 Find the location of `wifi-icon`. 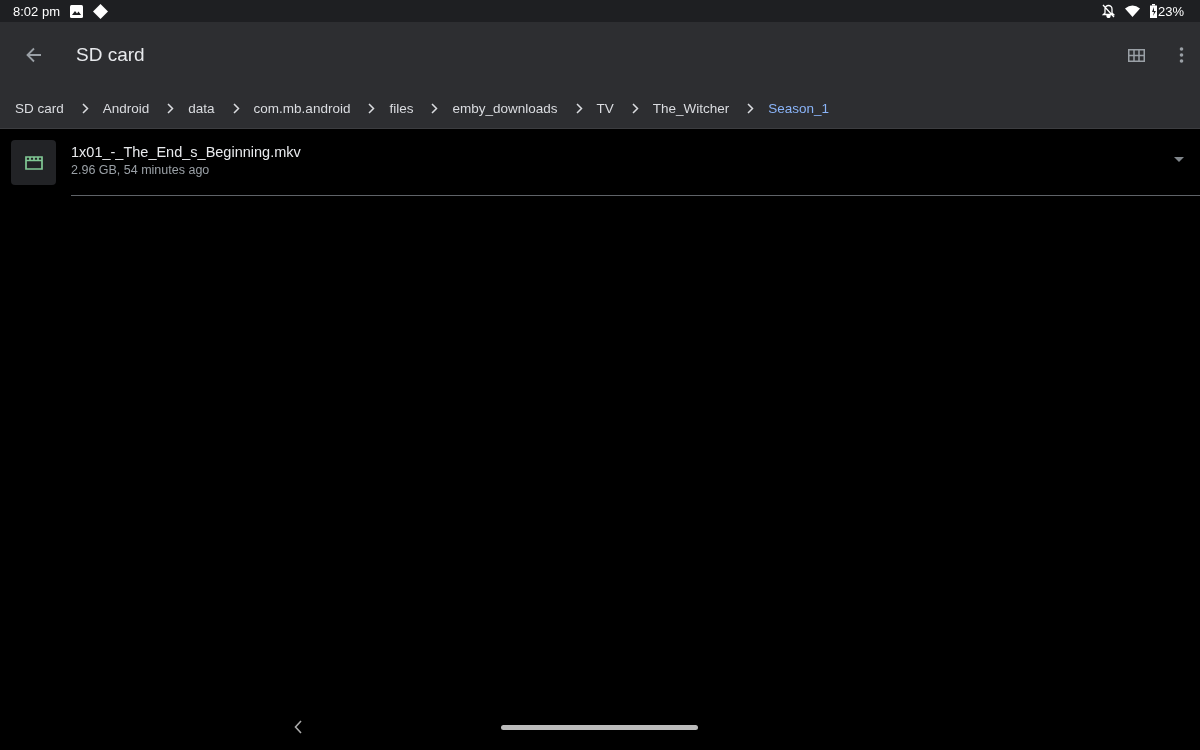

wifi-icon is located at coordinates (1132, 11).